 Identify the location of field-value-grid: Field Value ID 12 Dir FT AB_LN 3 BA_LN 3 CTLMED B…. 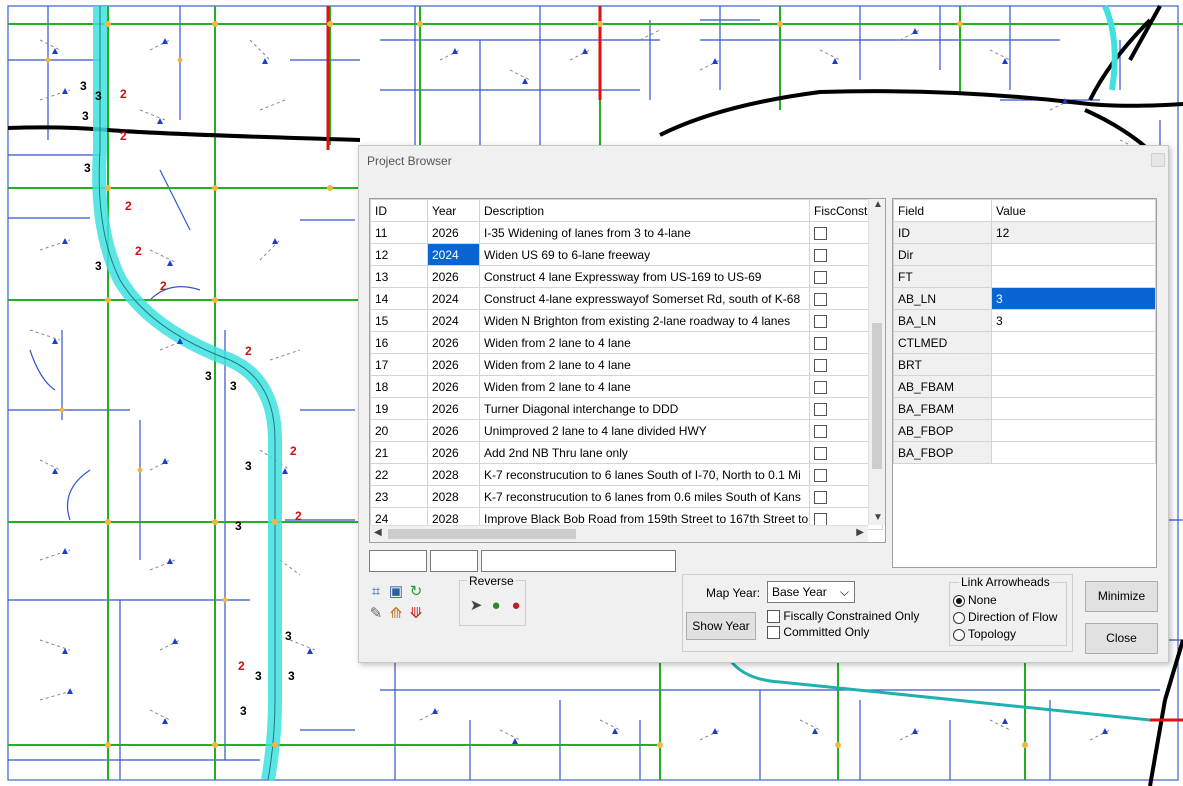
(1024, 383).